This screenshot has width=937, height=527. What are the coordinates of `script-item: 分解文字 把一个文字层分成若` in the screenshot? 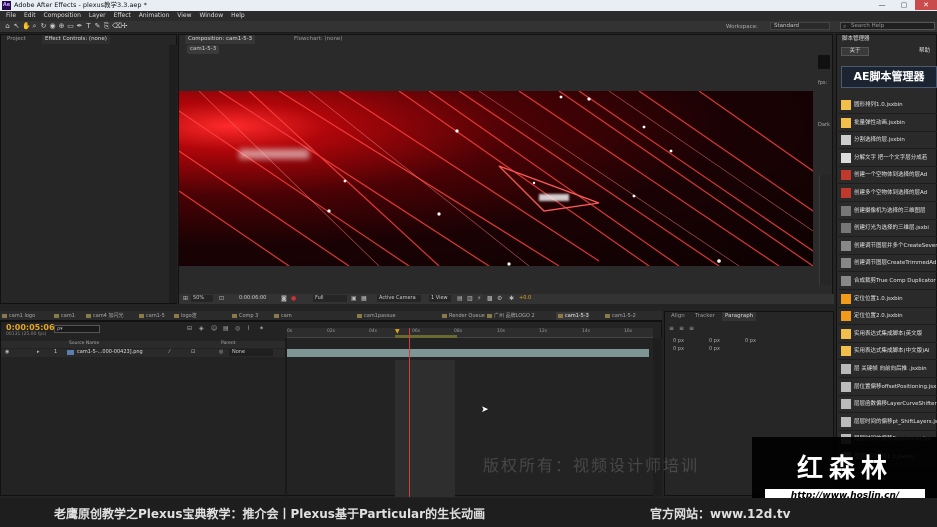 It's located at (887, 158).